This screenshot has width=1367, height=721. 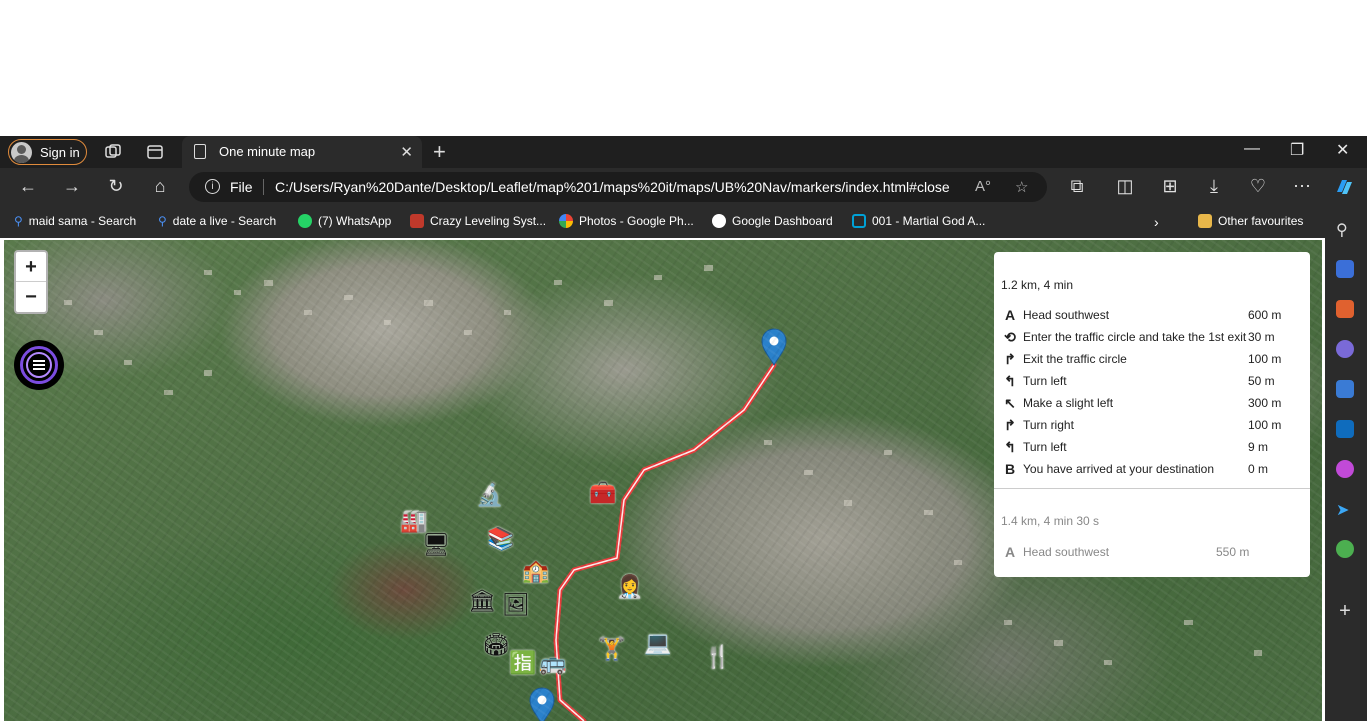 What do you see at coordinates (1297, 150) in the screenshot?
I see `restore-icon: ❐` at bounding box center [1297, 150].